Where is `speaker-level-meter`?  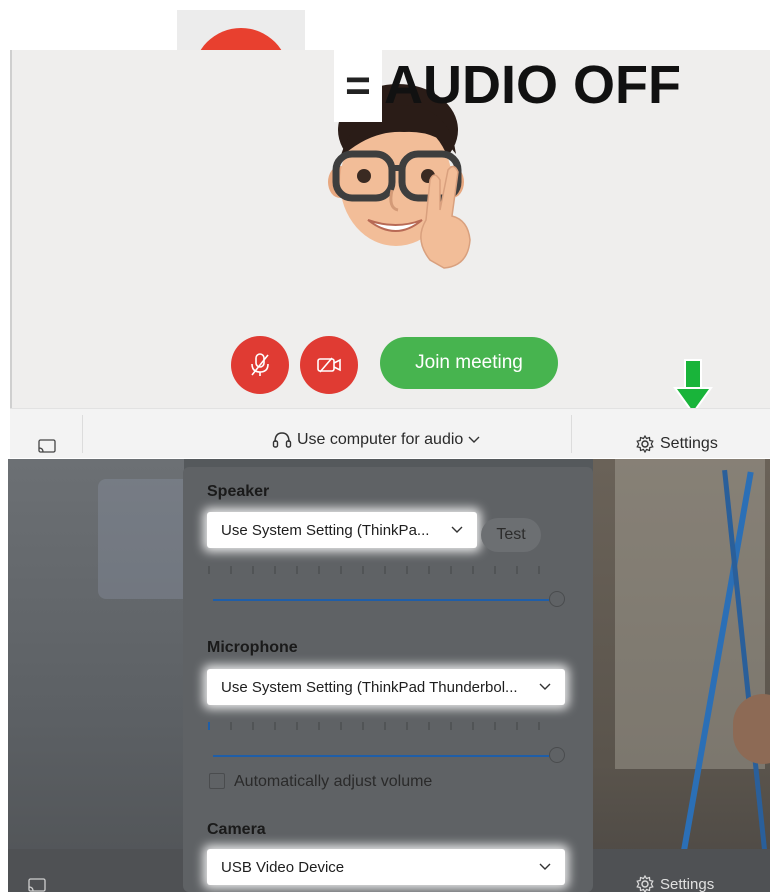 speaker-level-meter is located at coordinates (374, 570).